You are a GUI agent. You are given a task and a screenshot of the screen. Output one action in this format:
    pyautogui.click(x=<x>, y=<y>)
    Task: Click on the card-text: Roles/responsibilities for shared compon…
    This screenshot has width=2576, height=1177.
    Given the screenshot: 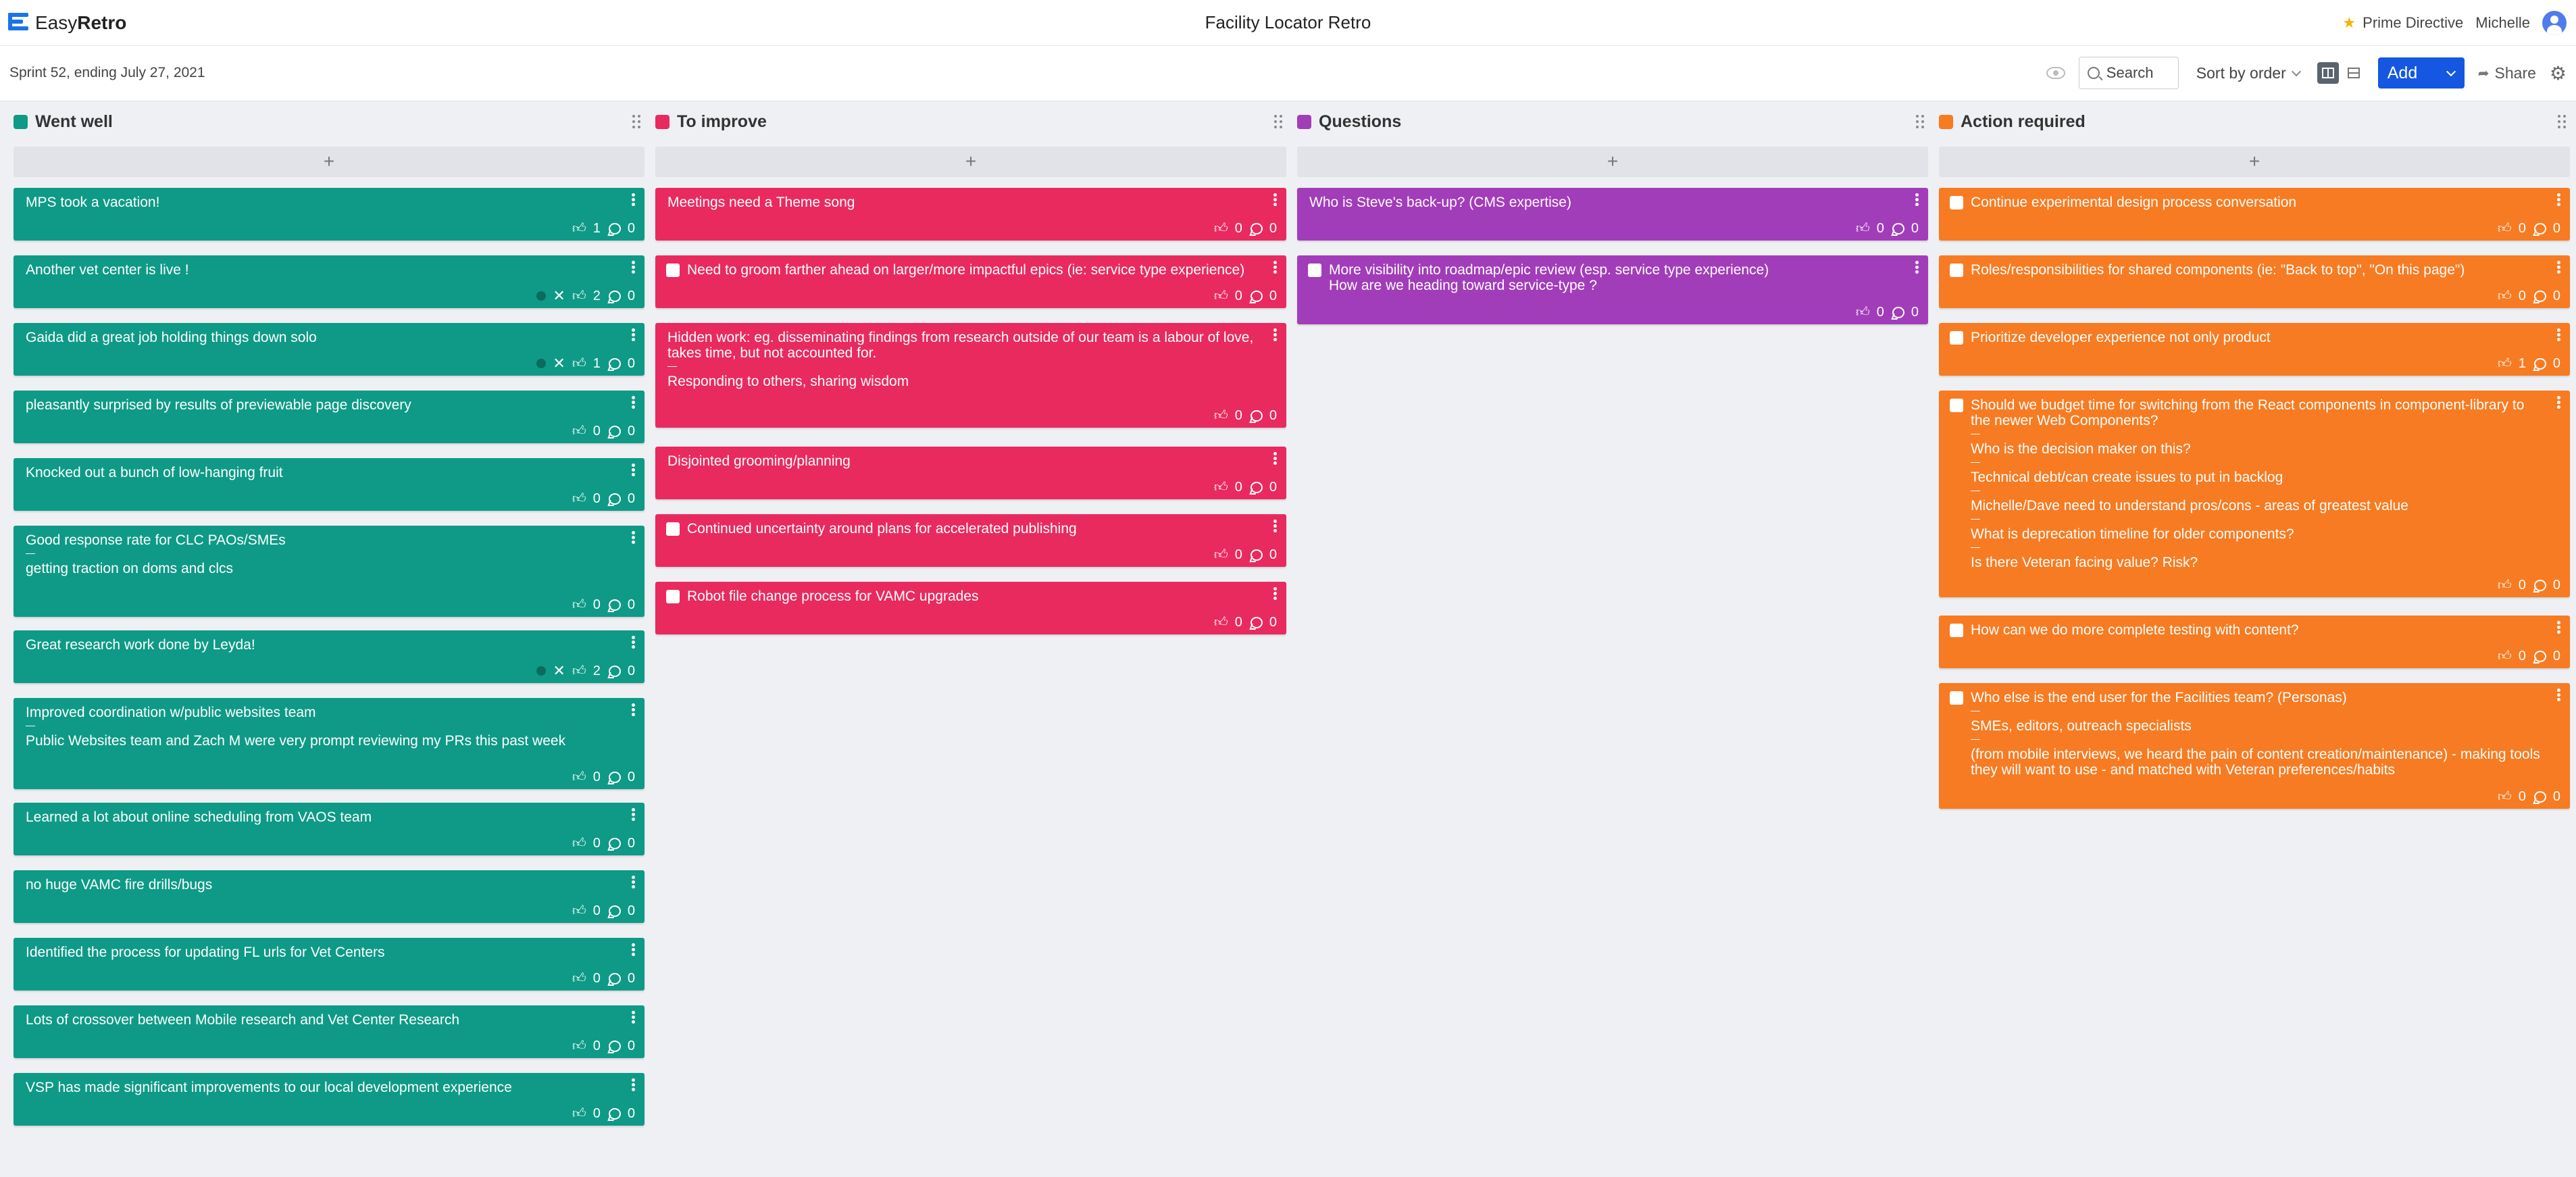 What is the action you would take?
    pyautogui.click(x=2257, y=270)
    